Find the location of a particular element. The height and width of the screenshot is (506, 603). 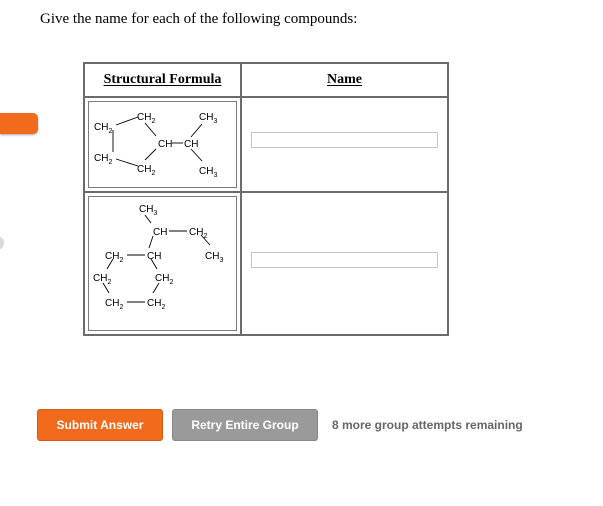

header-structural-formula: Structural Formula is located at coordinates (162, 80).